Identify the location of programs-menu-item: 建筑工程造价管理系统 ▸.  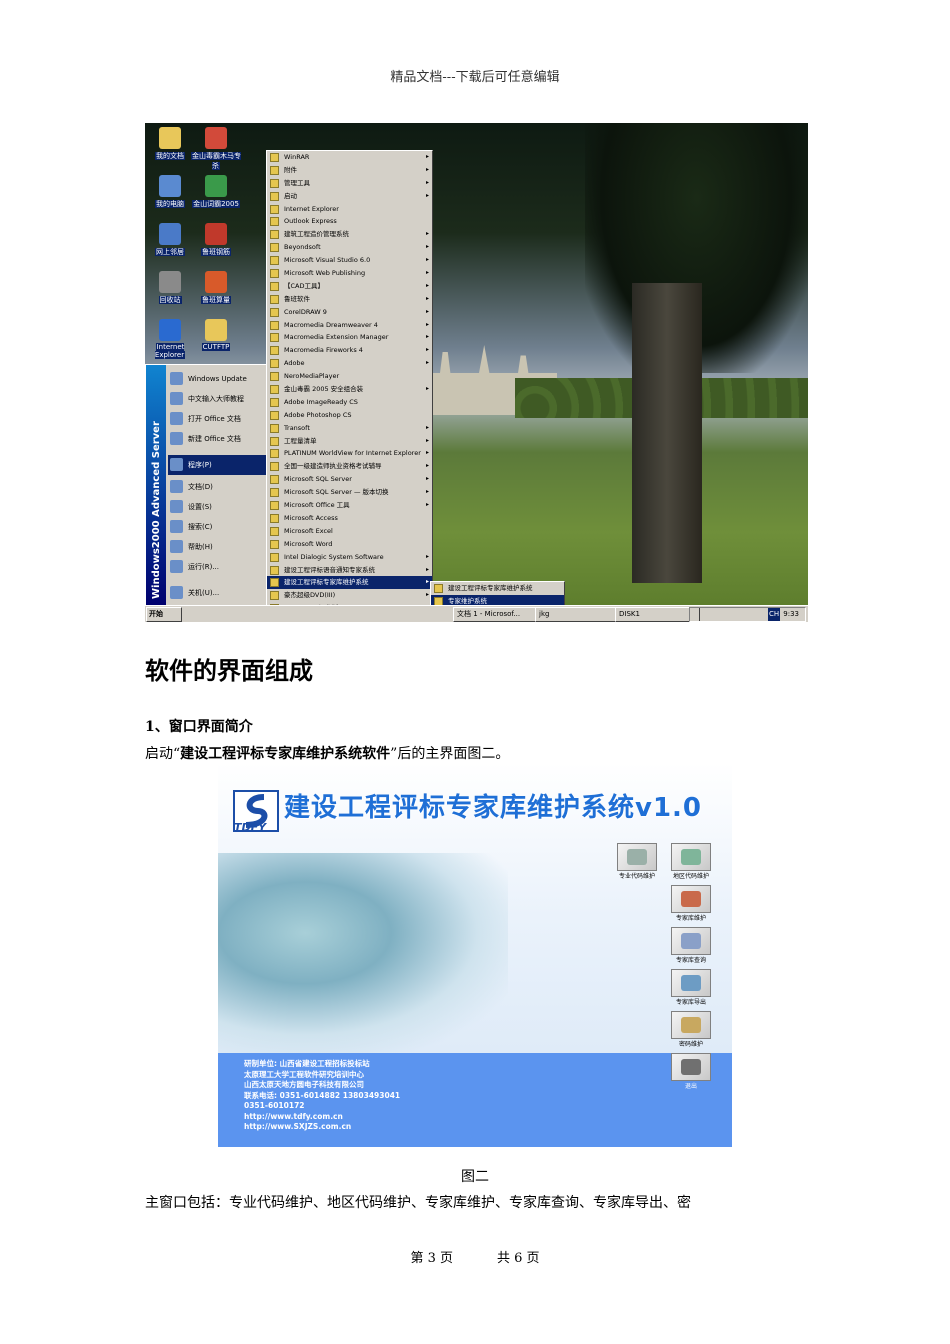
(349, 234).